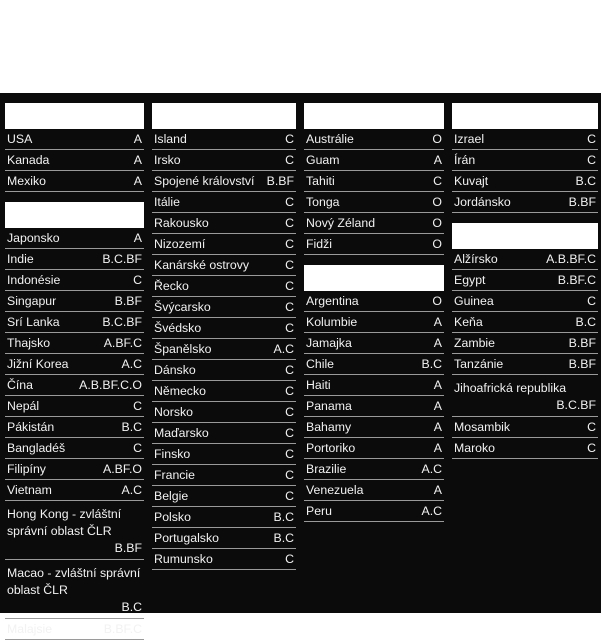 The height and width of the screenshot is (640, 601). I want to click on table-row: Jamajka A, so click(374, 343).